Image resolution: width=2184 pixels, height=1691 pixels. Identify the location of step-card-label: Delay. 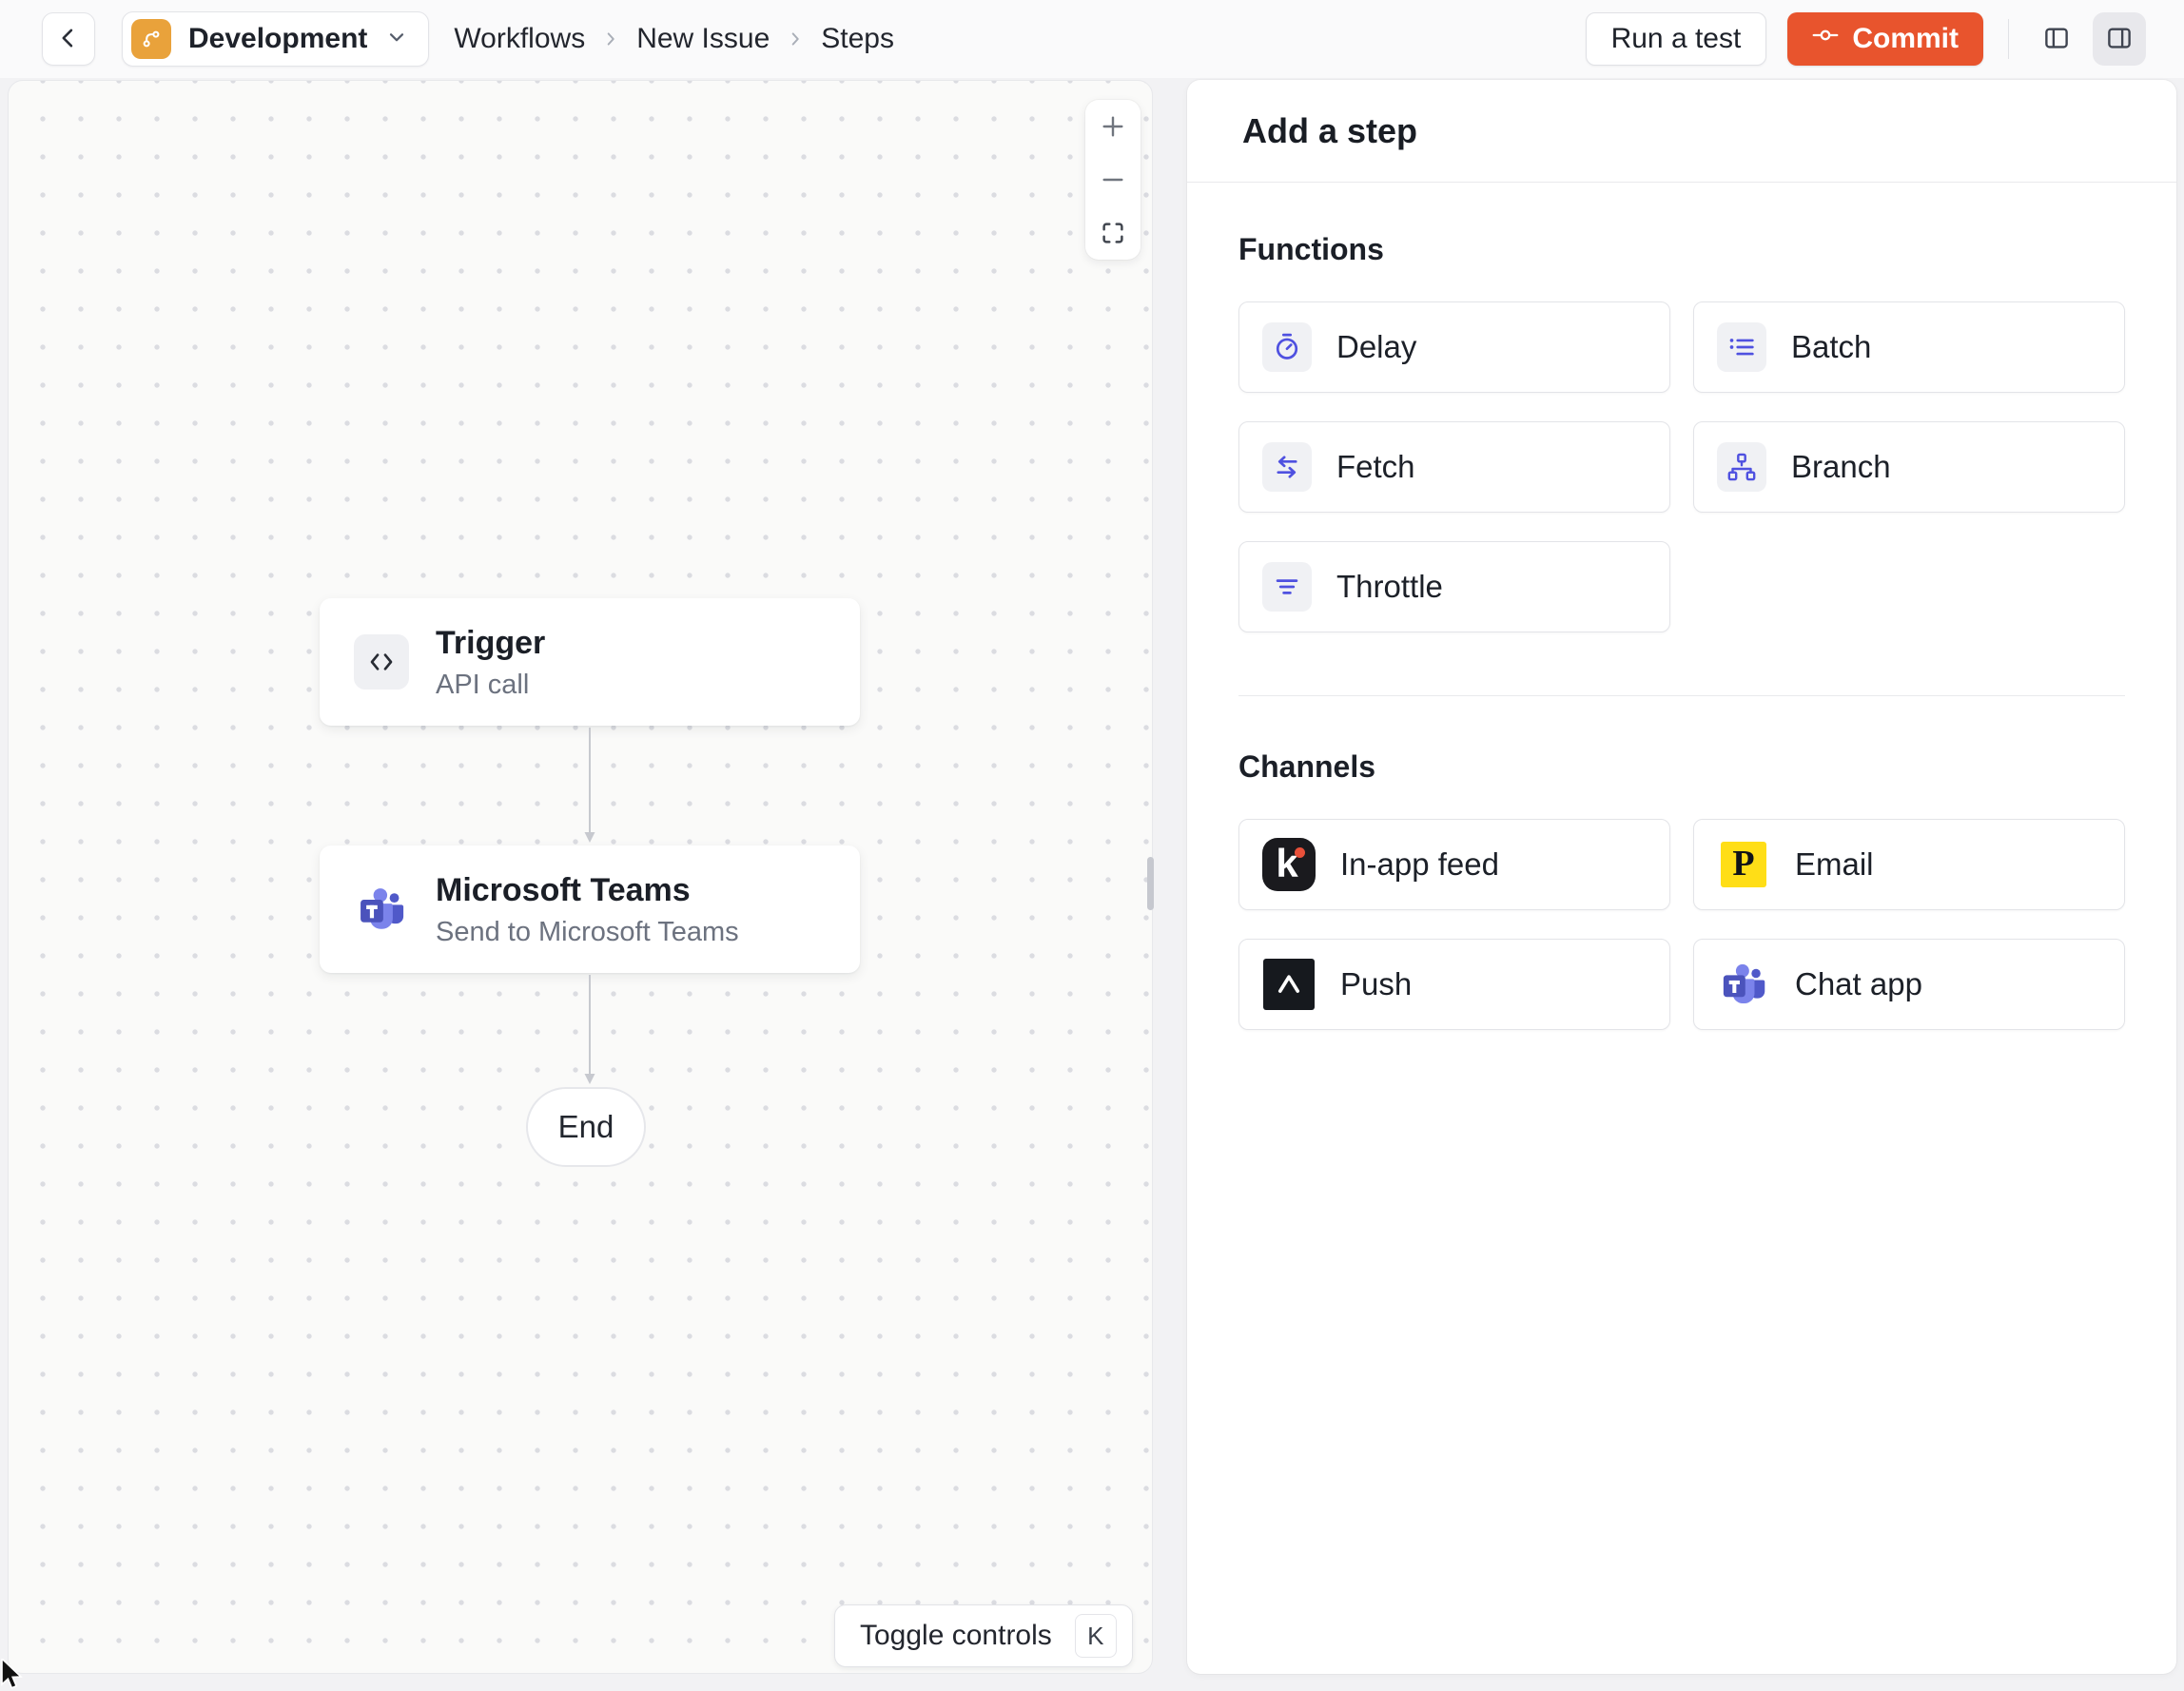
(1376, 346).